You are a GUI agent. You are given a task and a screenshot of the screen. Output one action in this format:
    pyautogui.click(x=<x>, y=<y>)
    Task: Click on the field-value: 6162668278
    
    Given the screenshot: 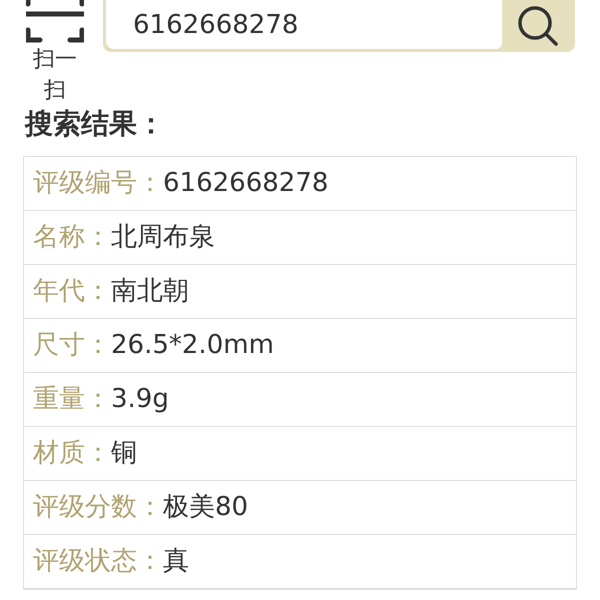 What is the action you would take?
    pyautogui.click(x=245, y=183)
    